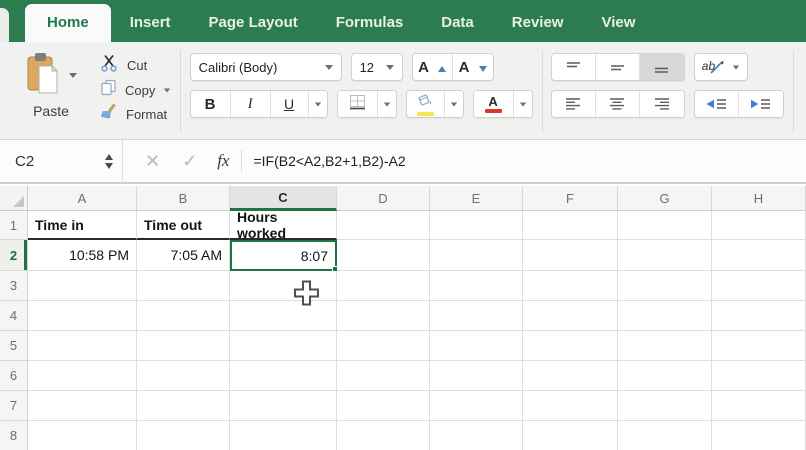 The width and height of the screenshot is (806, 450). What do you see at coordinates (665, 406) in the screenshot?
I see `cell-G7` at bounding box center [665, 406].